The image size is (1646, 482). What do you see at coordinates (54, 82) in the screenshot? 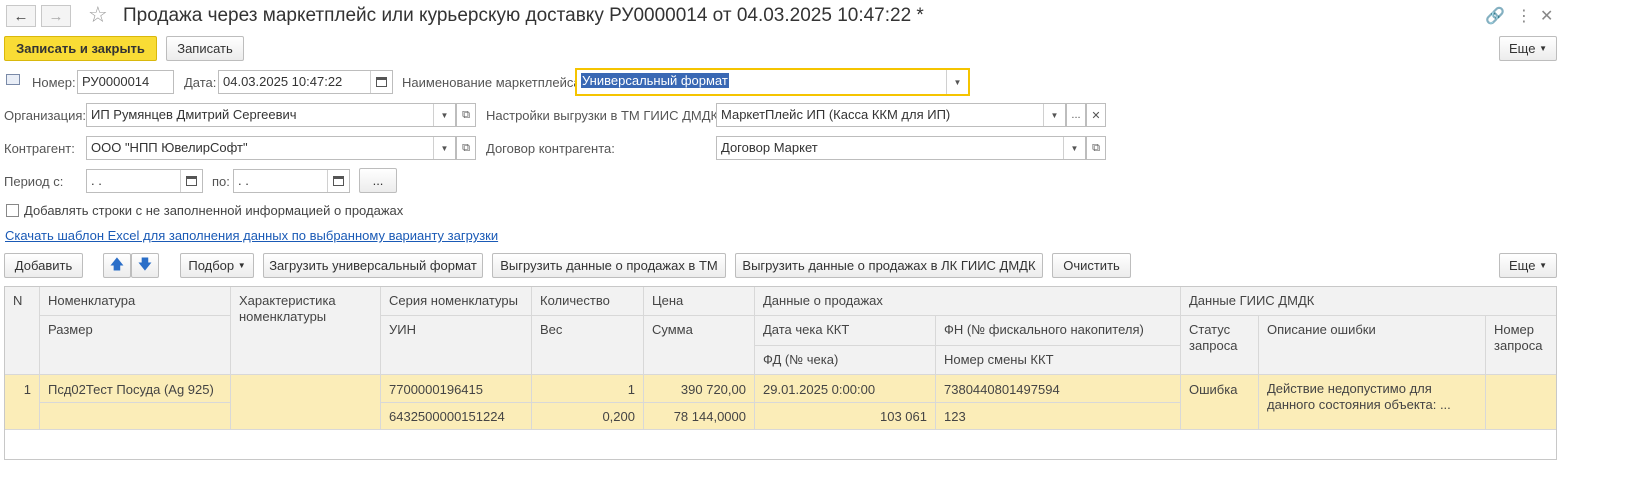
I see `number-label: Номер:` at bounding box center [54, 82].